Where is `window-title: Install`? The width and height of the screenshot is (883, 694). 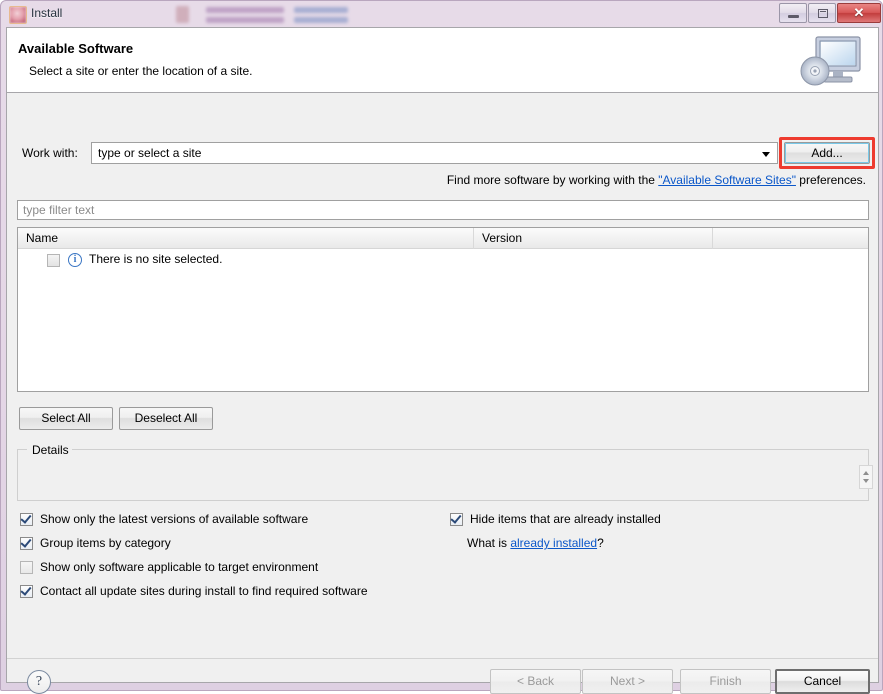
window-title: Install is located at coordinates (47, 13).